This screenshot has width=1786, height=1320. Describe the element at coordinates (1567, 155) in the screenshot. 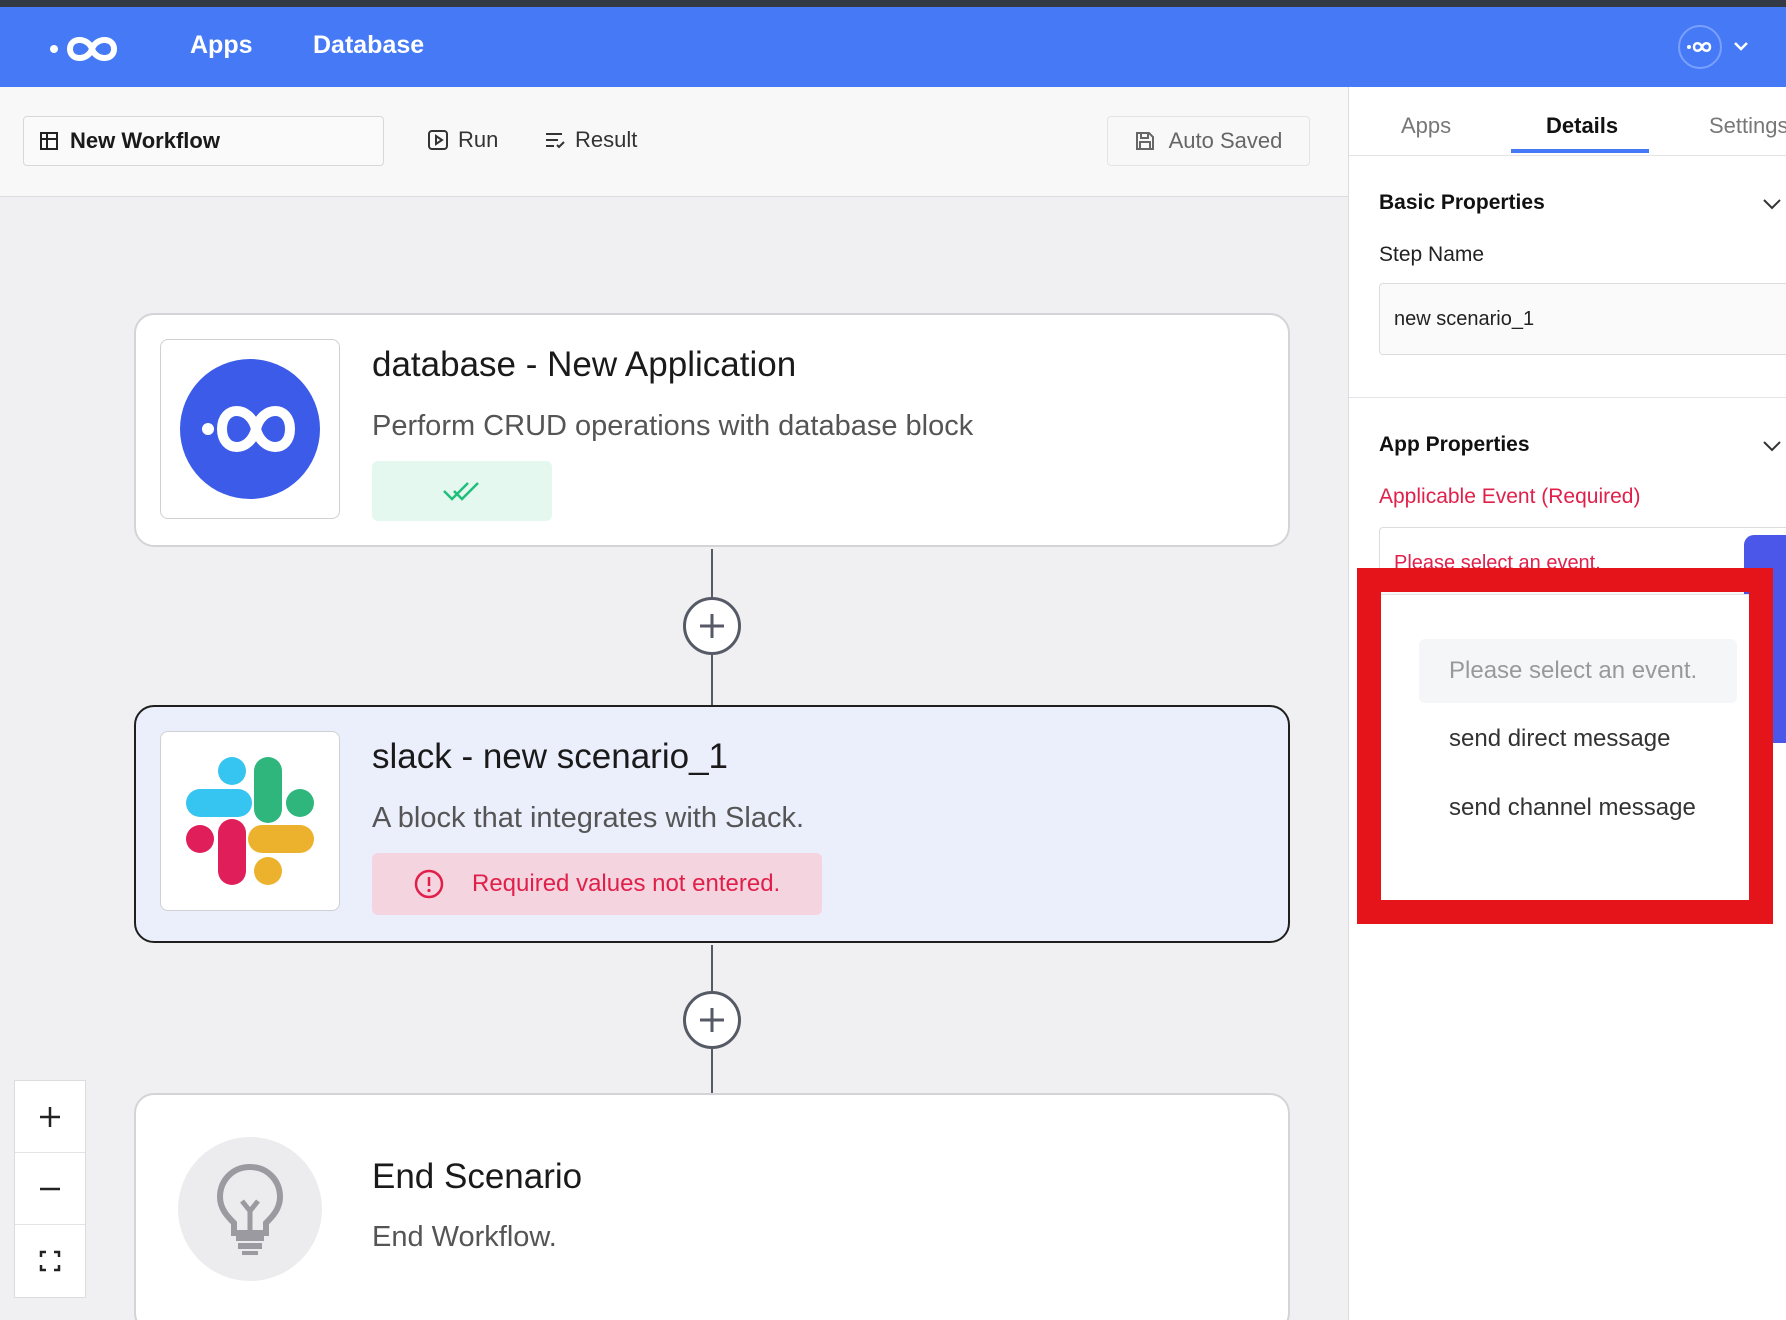

I see `tab-divider` at that location.